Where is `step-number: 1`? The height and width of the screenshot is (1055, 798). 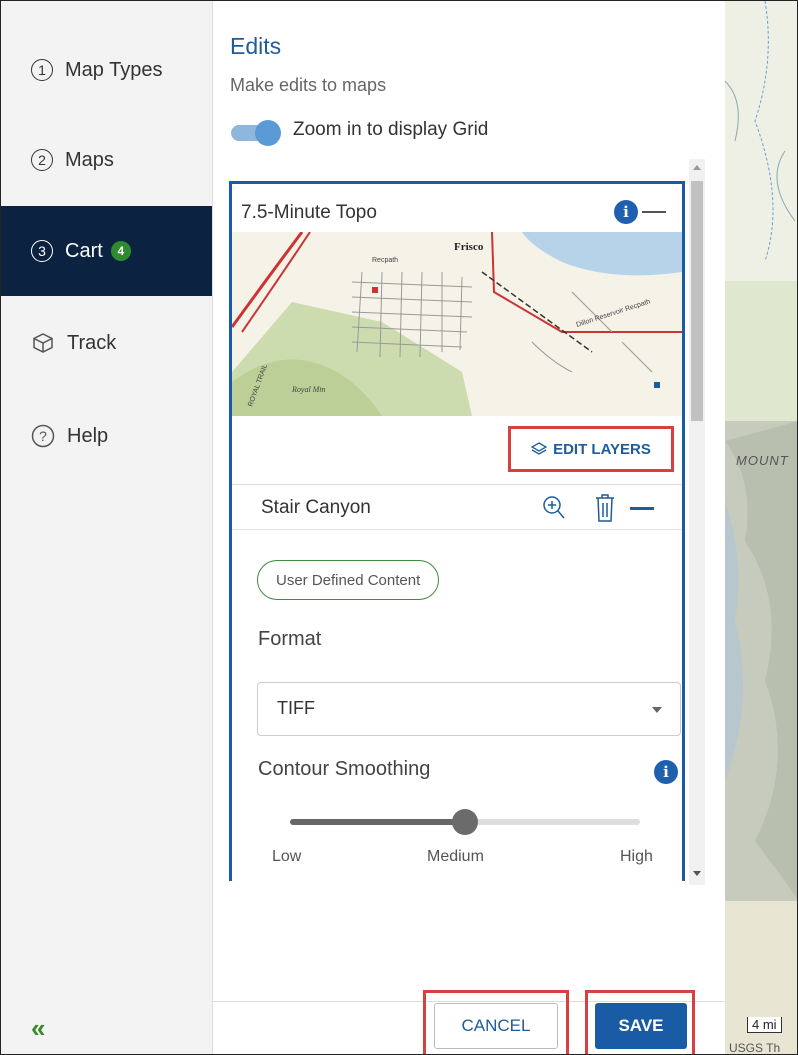
step-number: 1 is located at coordinates (42, 70).